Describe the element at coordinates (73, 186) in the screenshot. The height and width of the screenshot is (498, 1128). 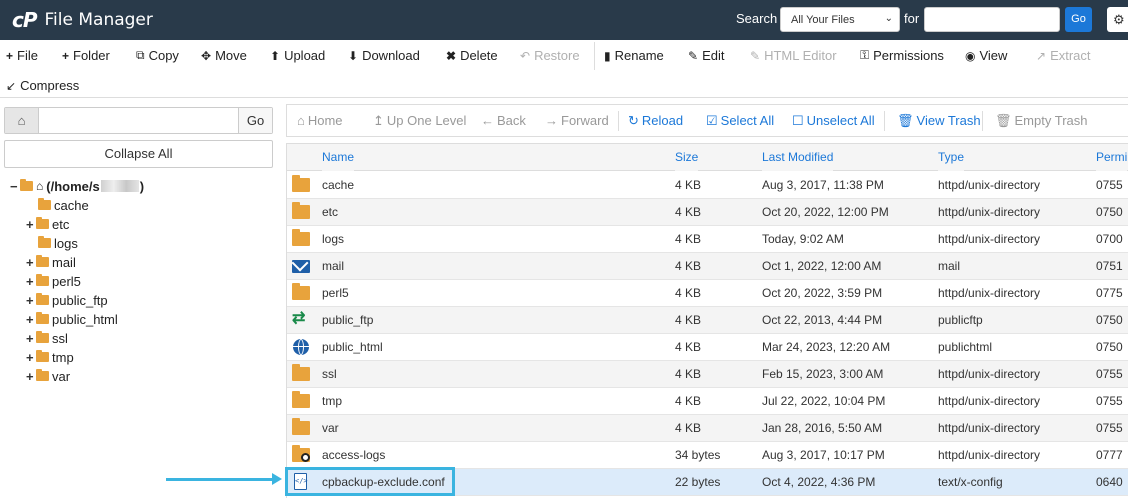
I see `tree-root-label: (/home/s` at that location.